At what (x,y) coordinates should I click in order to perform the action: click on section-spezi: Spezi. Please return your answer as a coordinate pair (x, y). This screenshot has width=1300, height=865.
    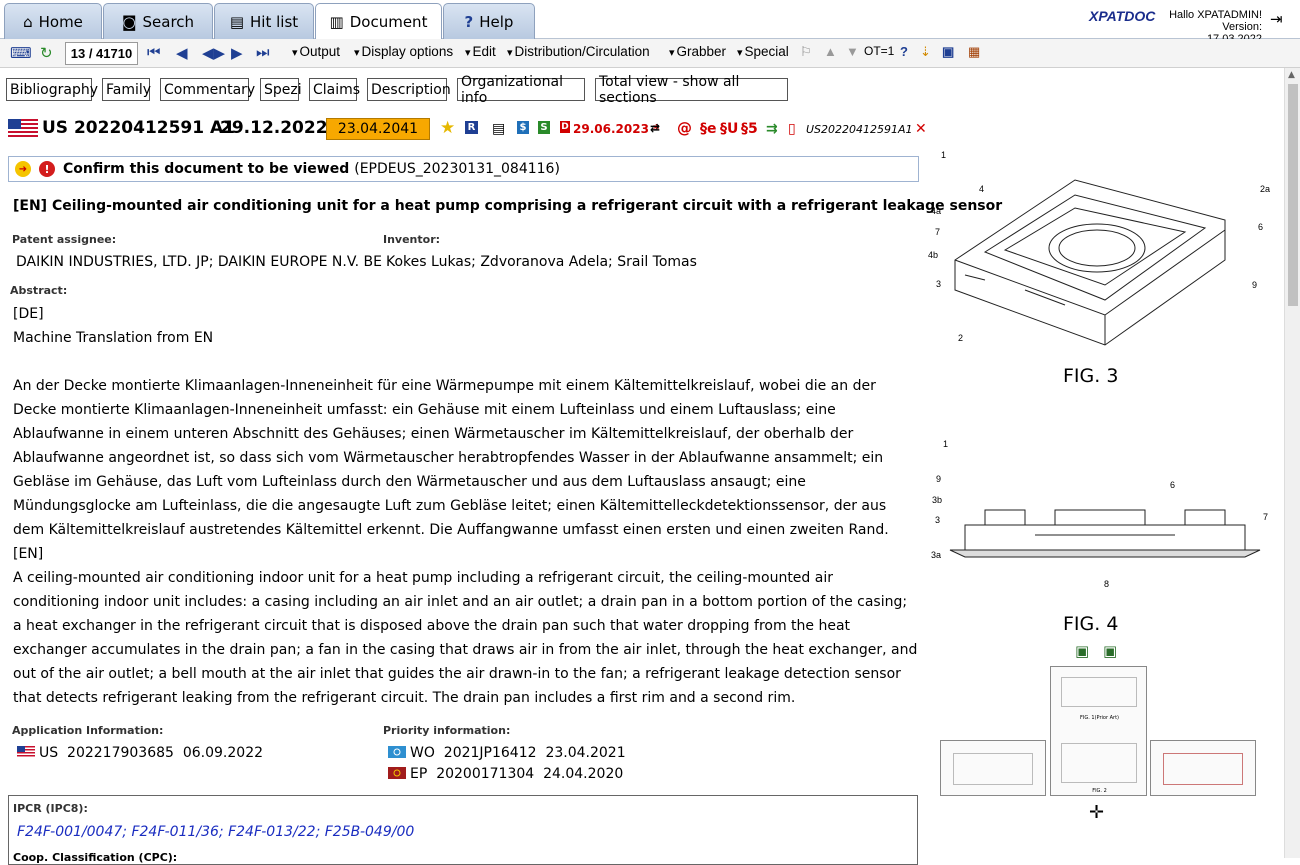
    Looking at the image, I should click on (281, 89).